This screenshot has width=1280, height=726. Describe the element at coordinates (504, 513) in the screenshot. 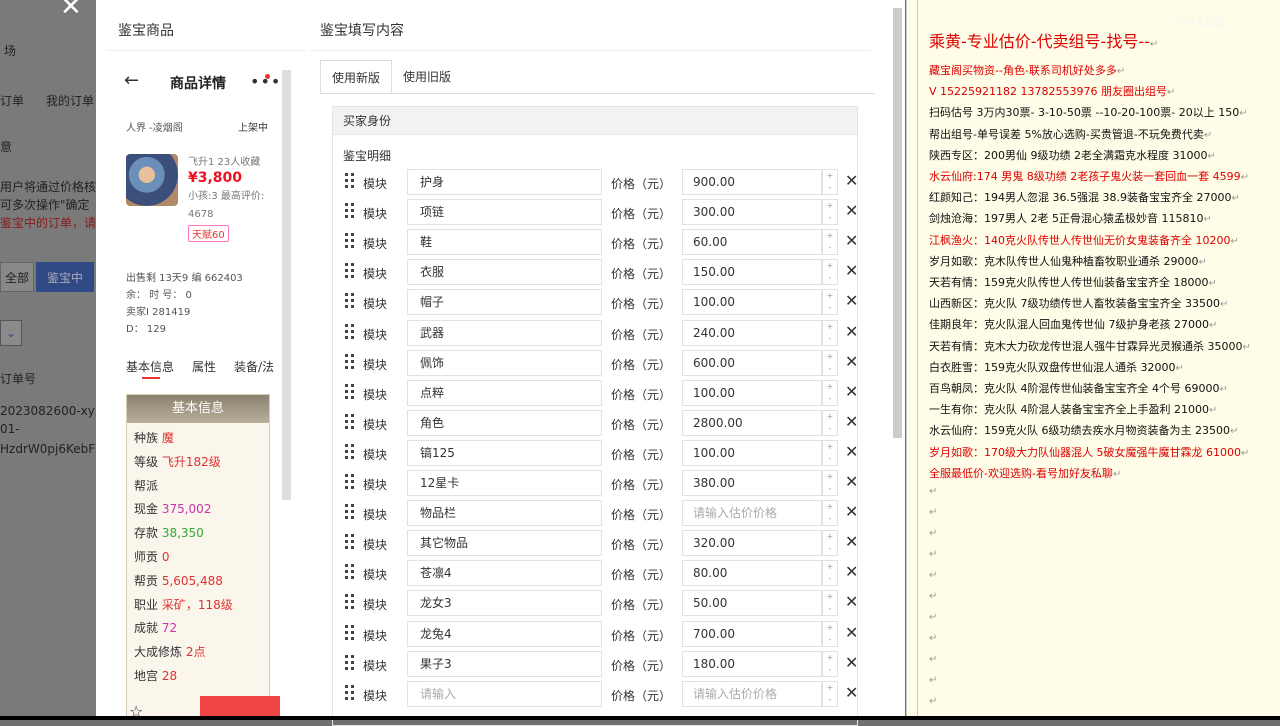

I see `module-name-input: 物品栏` at that location.